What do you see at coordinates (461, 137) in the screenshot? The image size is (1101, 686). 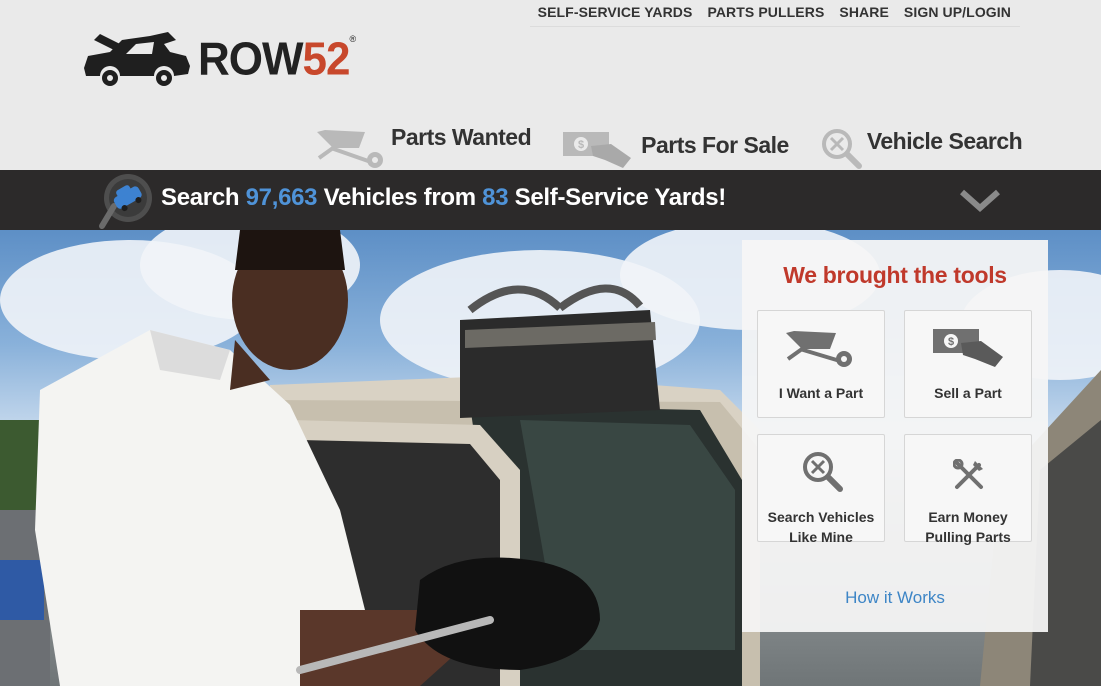 I see `nav-parts-wanted-label: Parts Wanted` at bounding box center [461, 137].